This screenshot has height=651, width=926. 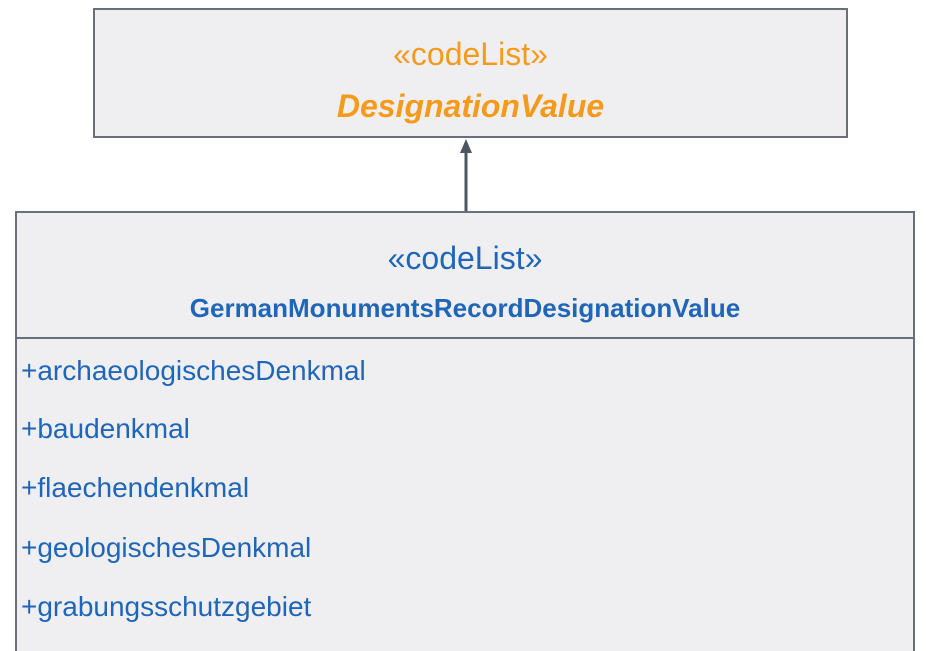 I want to click on attribute-item: +baudenkmal, so click(x=105, y=428).